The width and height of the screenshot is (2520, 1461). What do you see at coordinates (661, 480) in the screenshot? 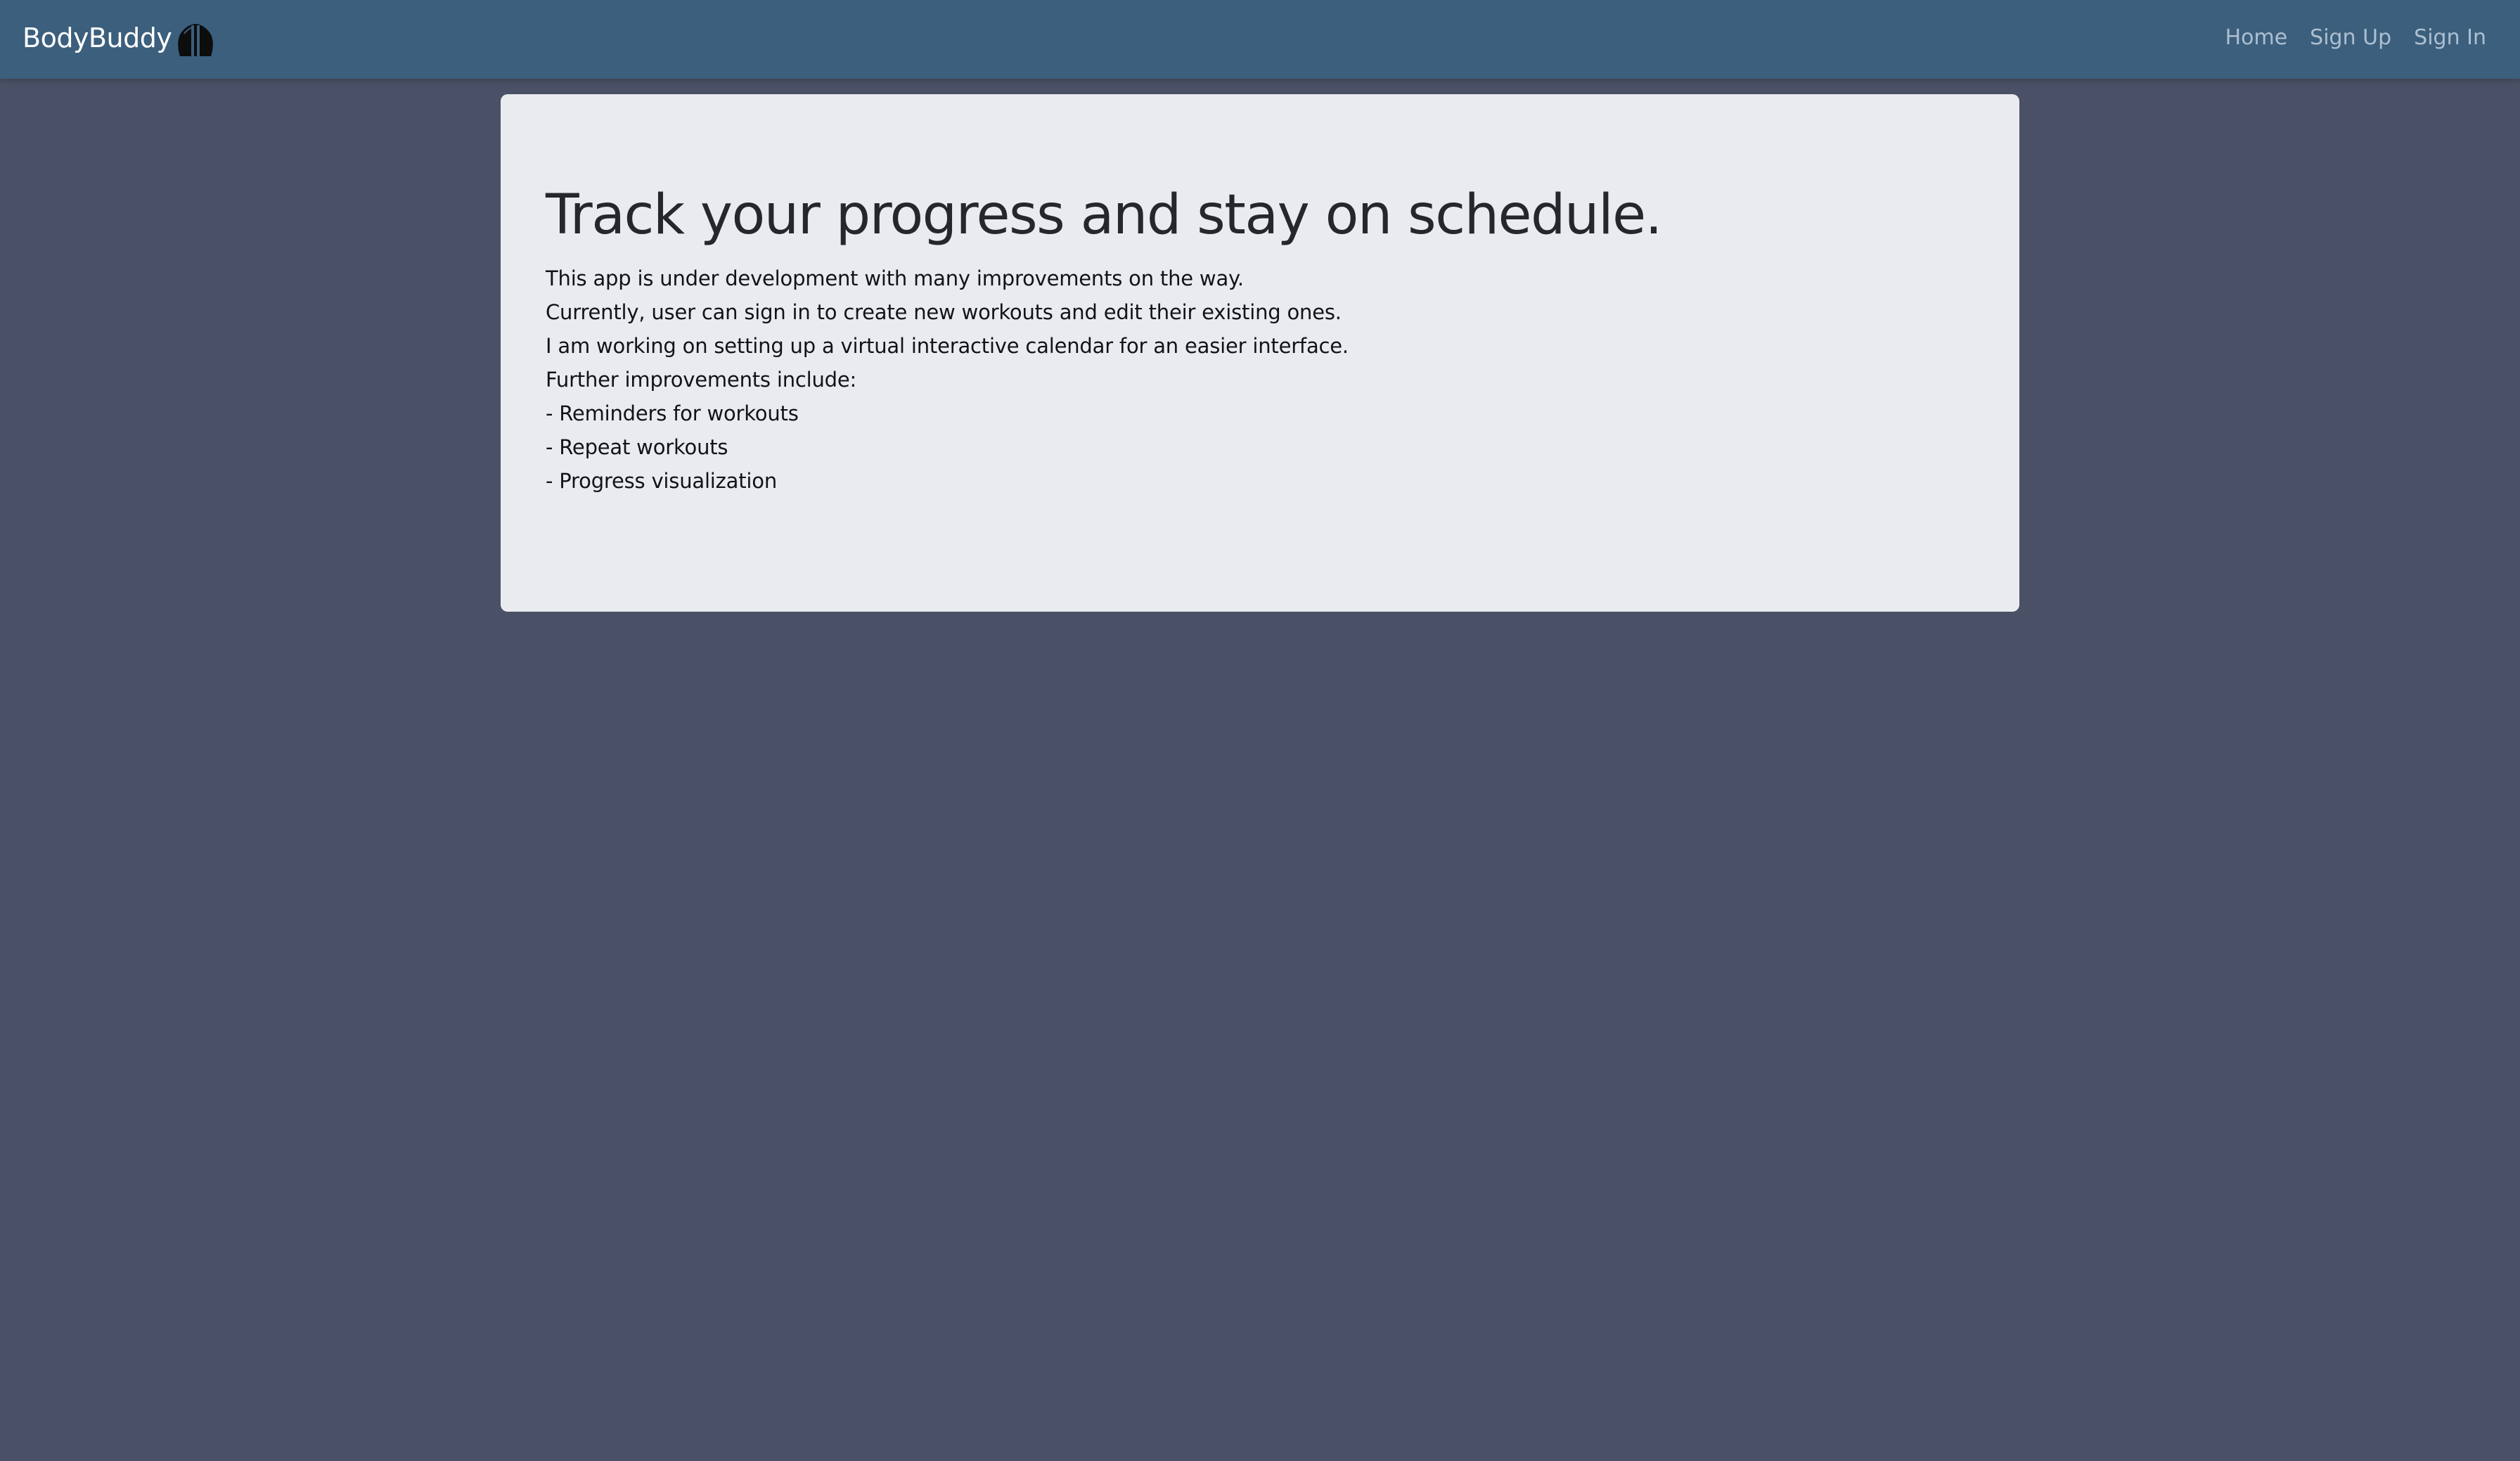
I see `list-item-visualization: - Progress visualization` at bounding box center [661, 480].